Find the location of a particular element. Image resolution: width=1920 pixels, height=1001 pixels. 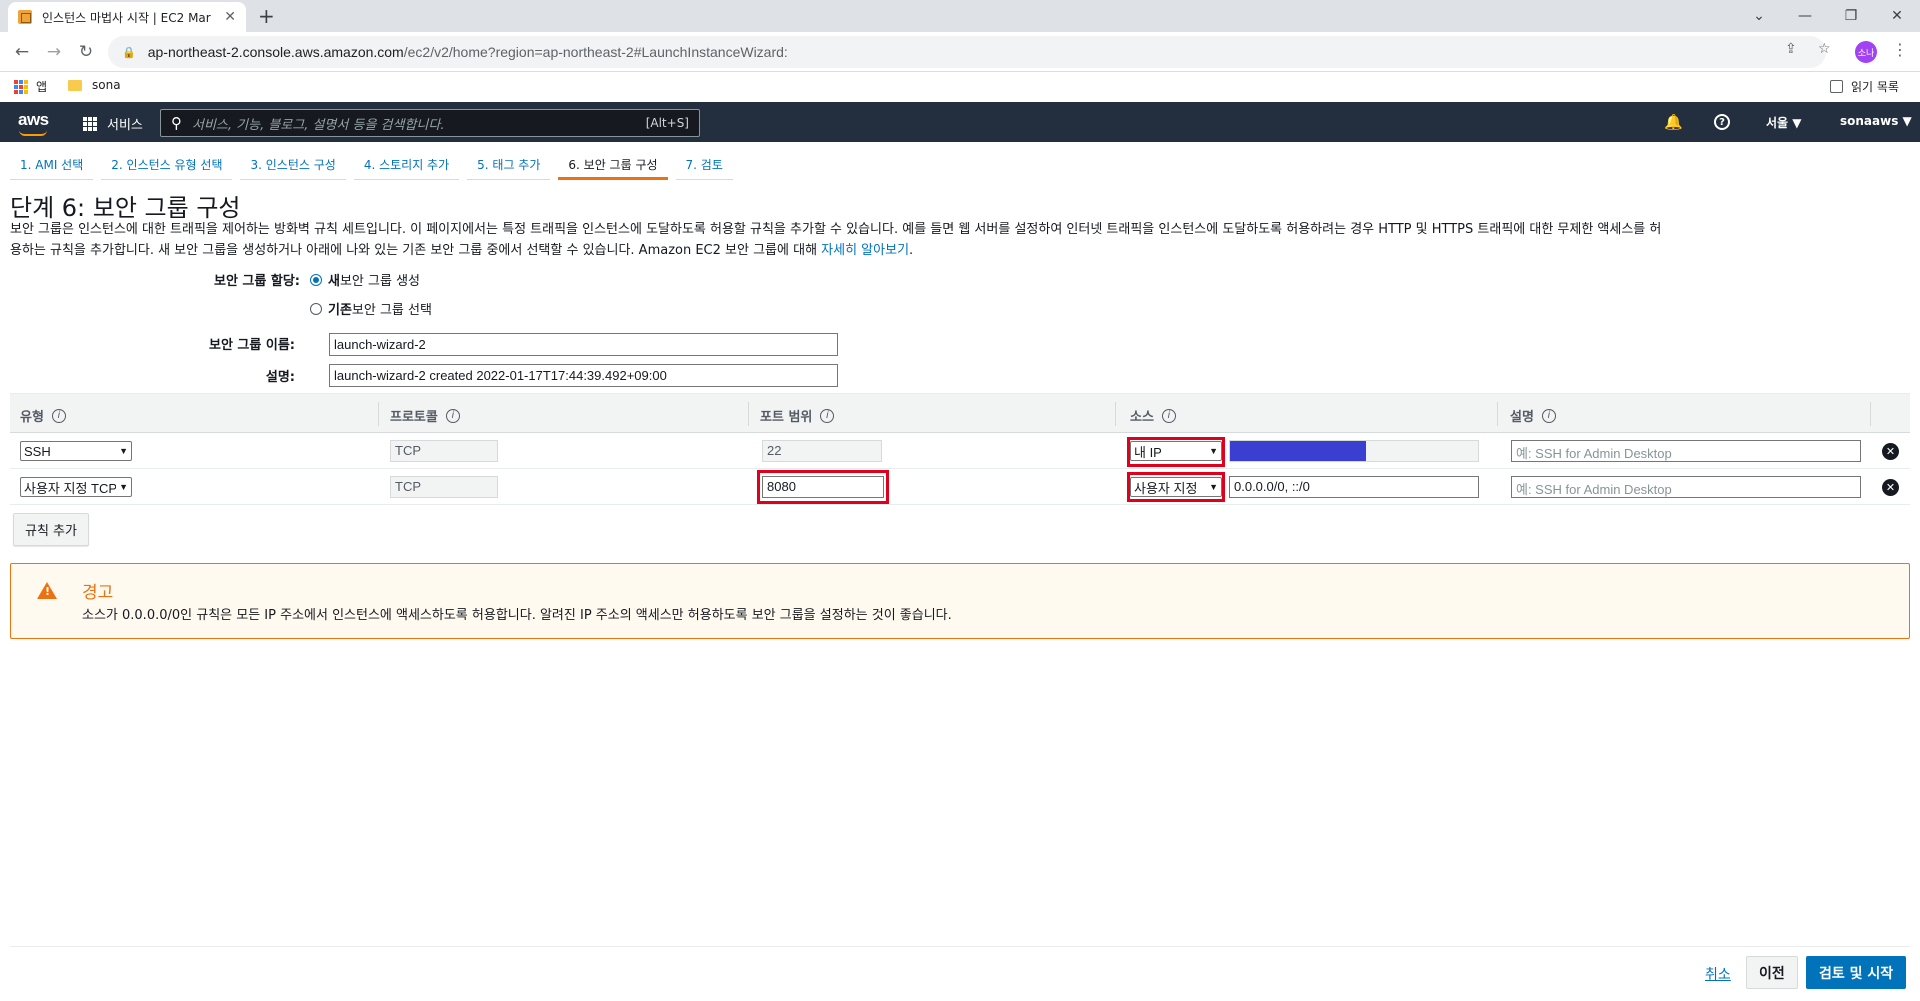

services-menu: 서비스 is located at coordinates (113, 123).